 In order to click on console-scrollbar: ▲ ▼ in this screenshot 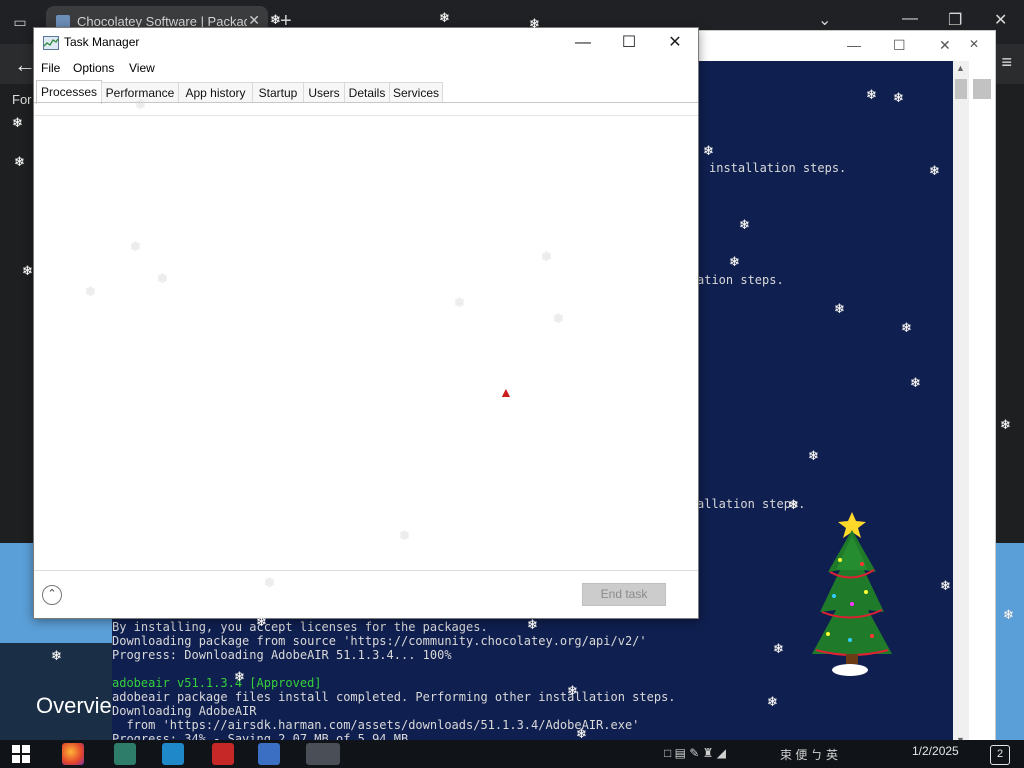, I will do `click(961, 404)`.